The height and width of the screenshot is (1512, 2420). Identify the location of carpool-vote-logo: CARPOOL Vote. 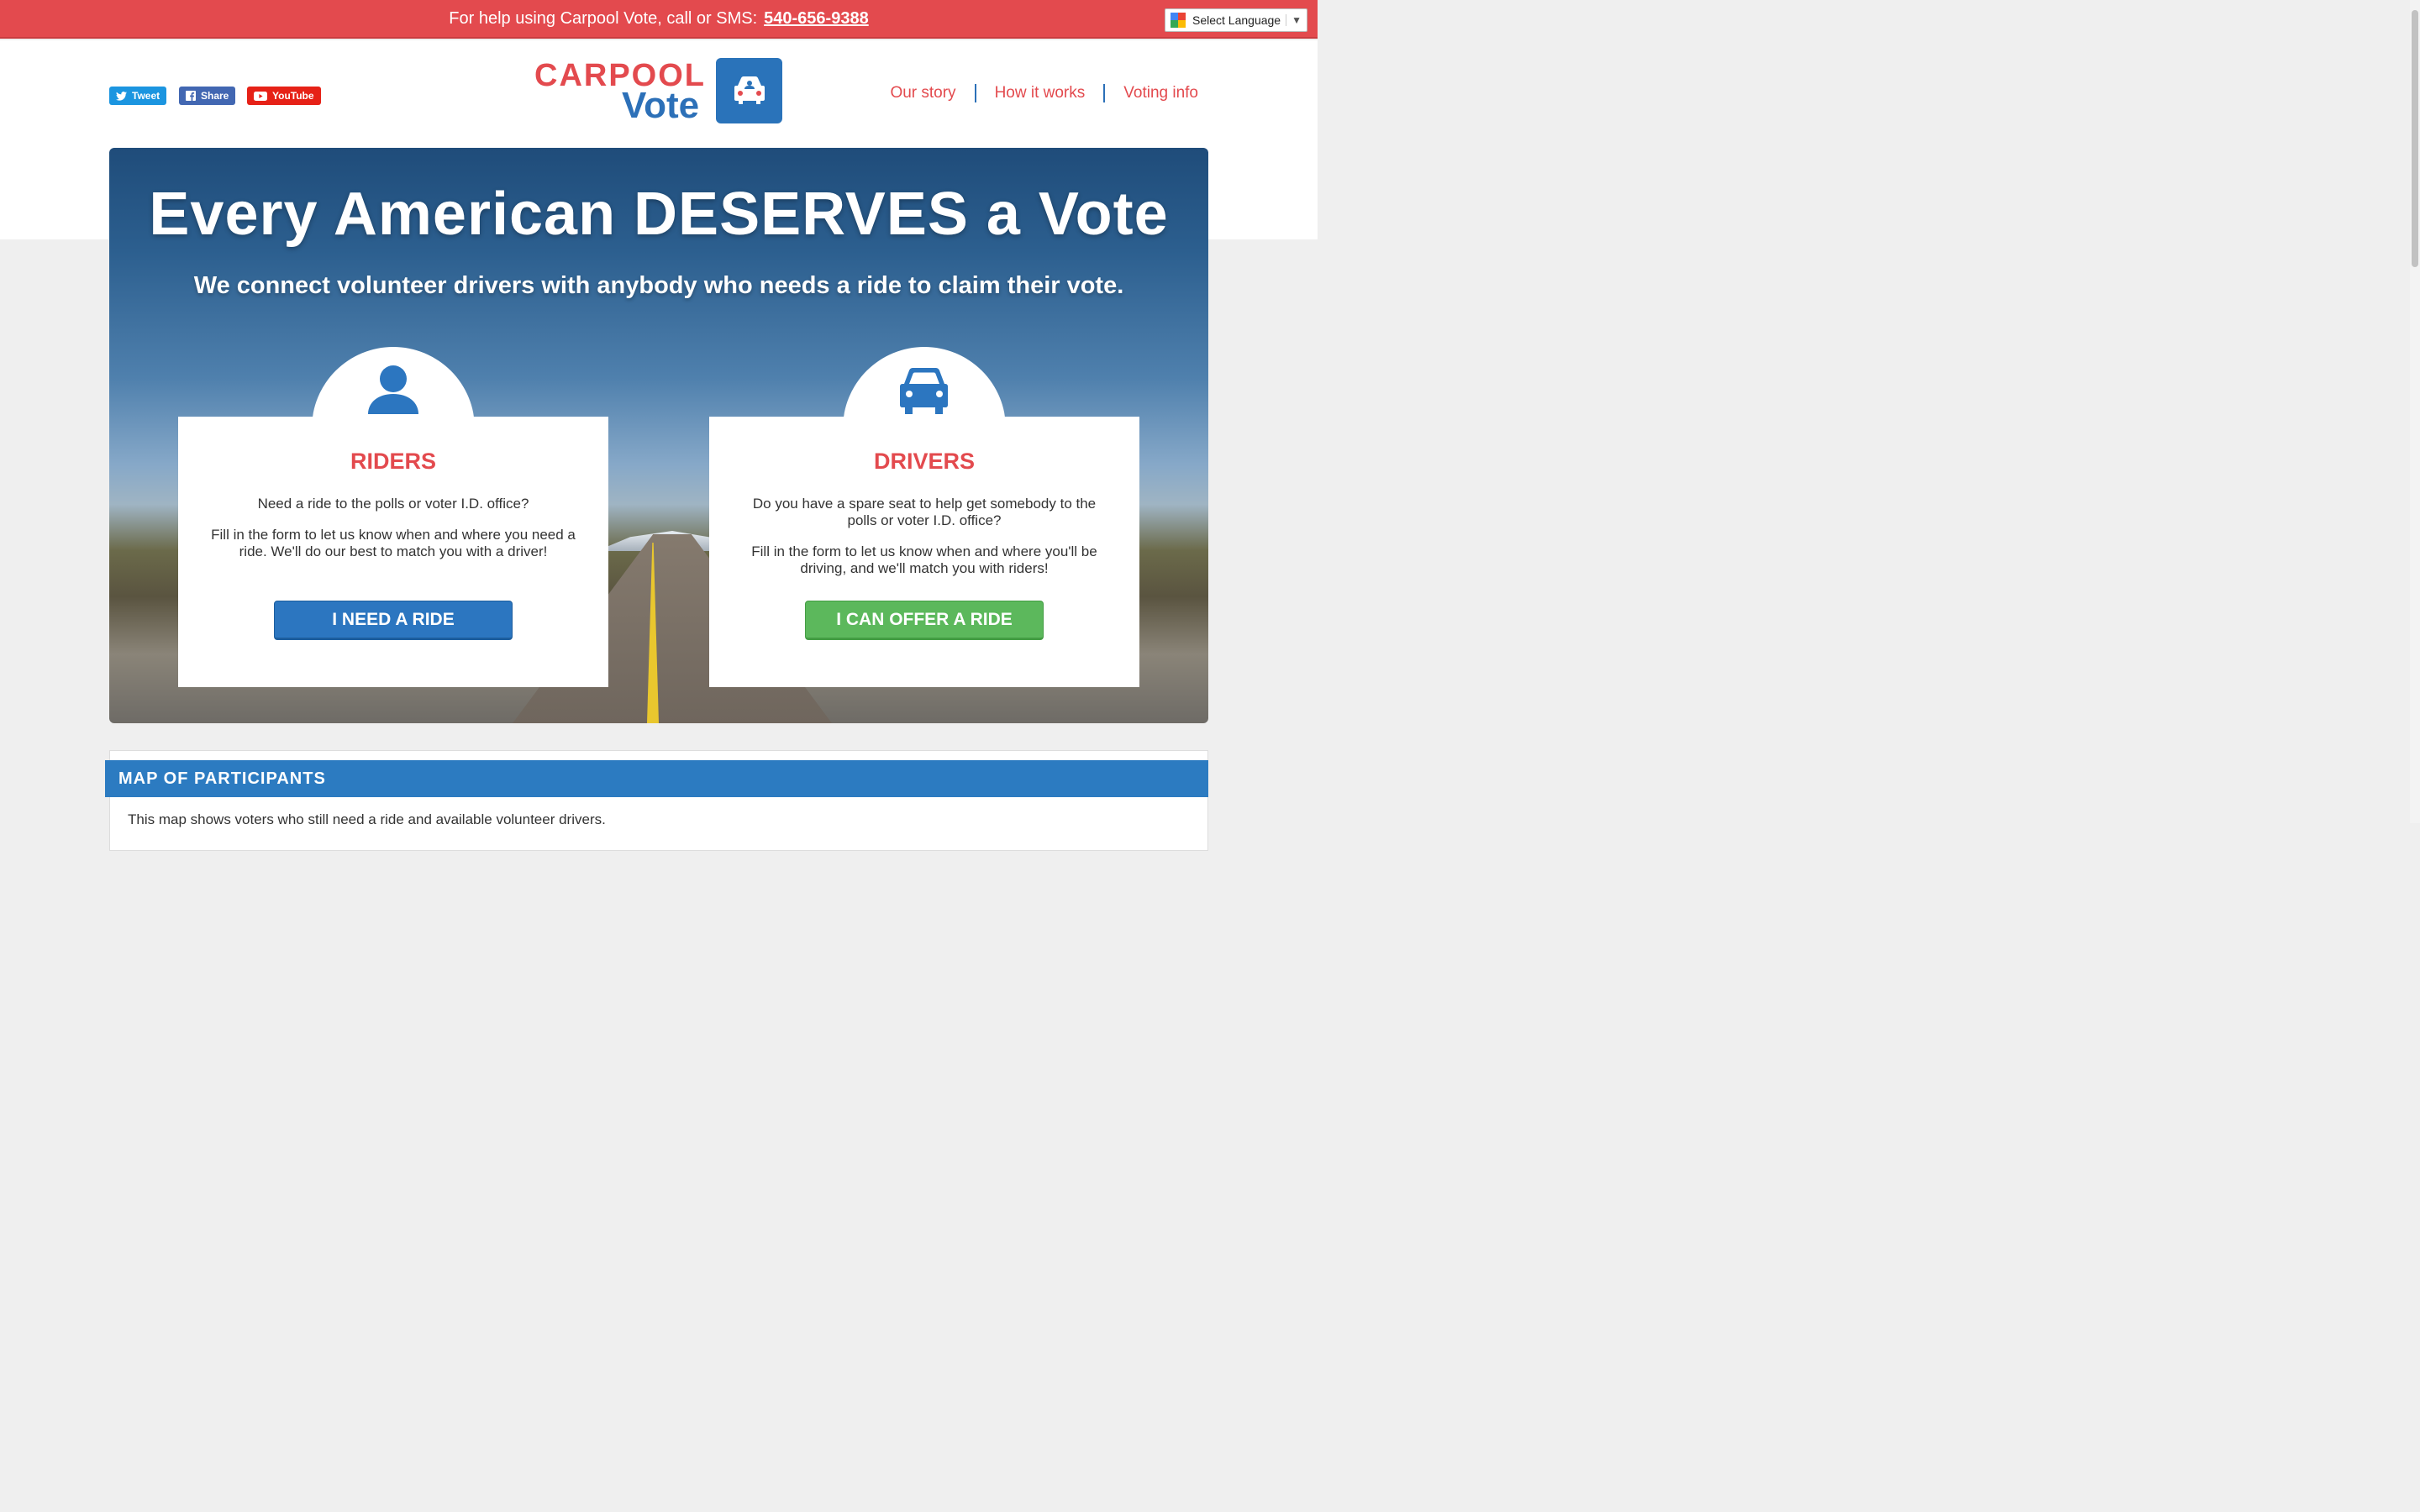
(658, 92).